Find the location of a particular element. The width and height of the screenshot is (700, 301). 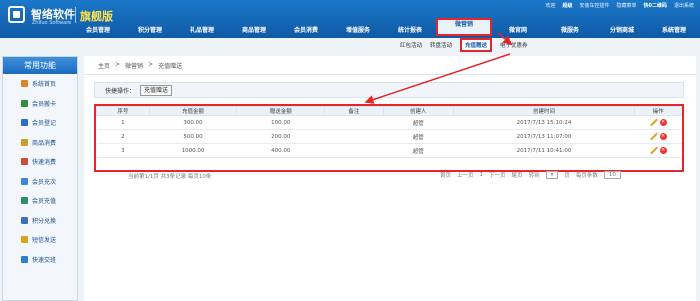

nav-goods: 商品管理 is located at coordinates (254, 31).